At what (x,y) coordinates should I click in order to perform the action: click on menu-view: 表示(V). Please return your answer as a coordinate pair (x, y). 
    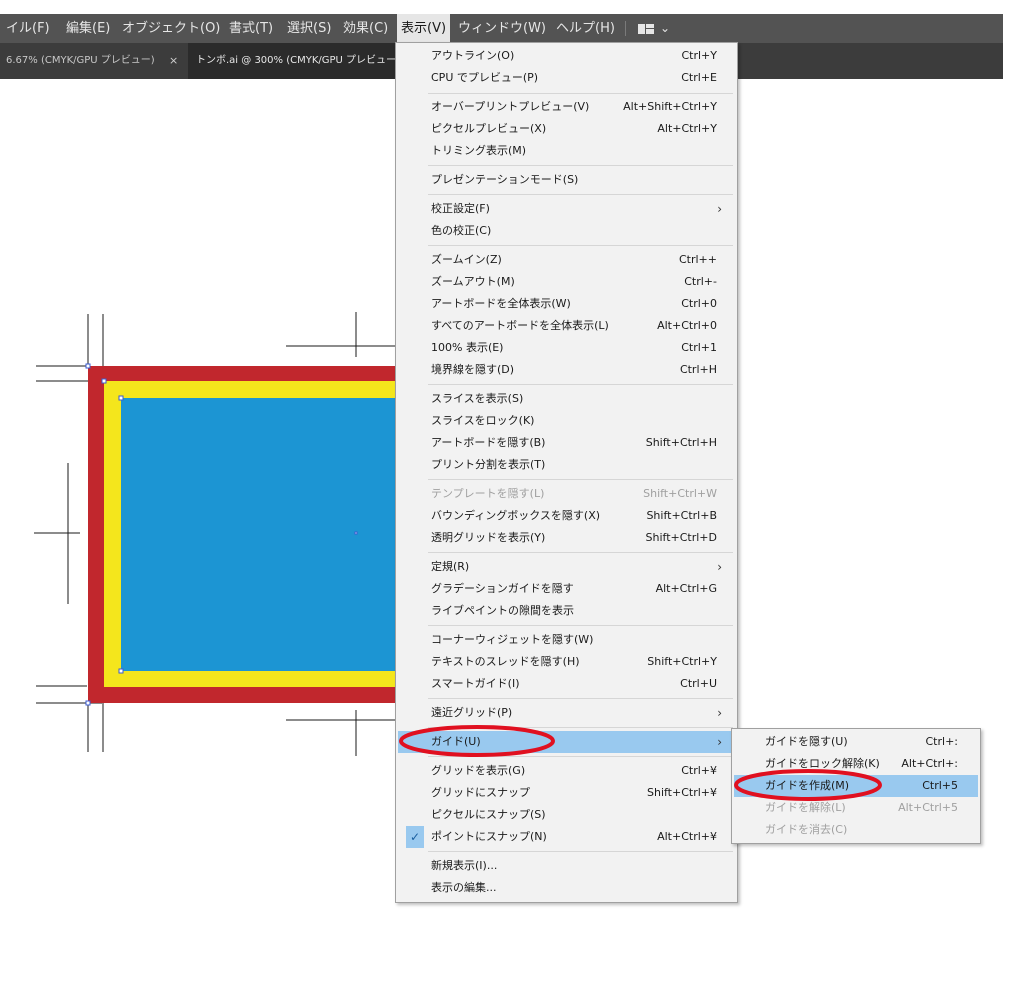
    Looking at the image, I should click on (424, 28).